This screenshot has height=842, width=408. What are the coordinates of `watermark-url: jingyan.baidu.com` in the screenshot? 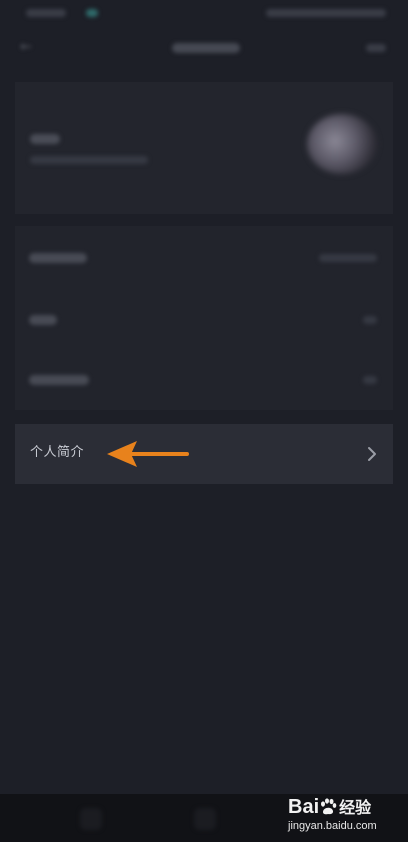 It's located at (332, 826).